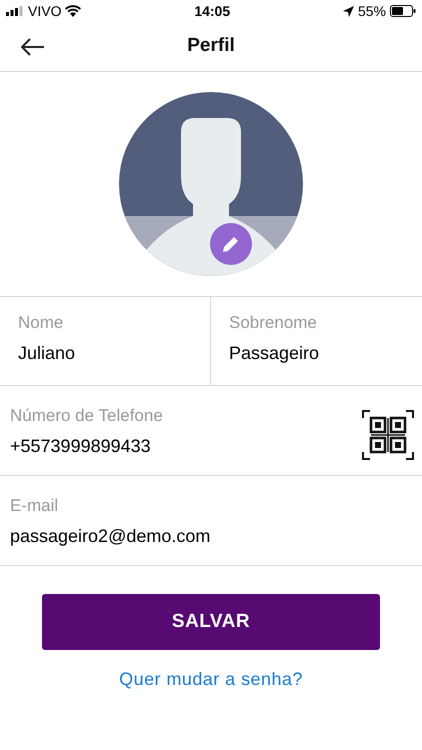 The height and width of the screenshot is (750, 422). Describe the element at coordinates (87, 416) in the screenshot. I see `field-label: Número de Telefone` at that location.